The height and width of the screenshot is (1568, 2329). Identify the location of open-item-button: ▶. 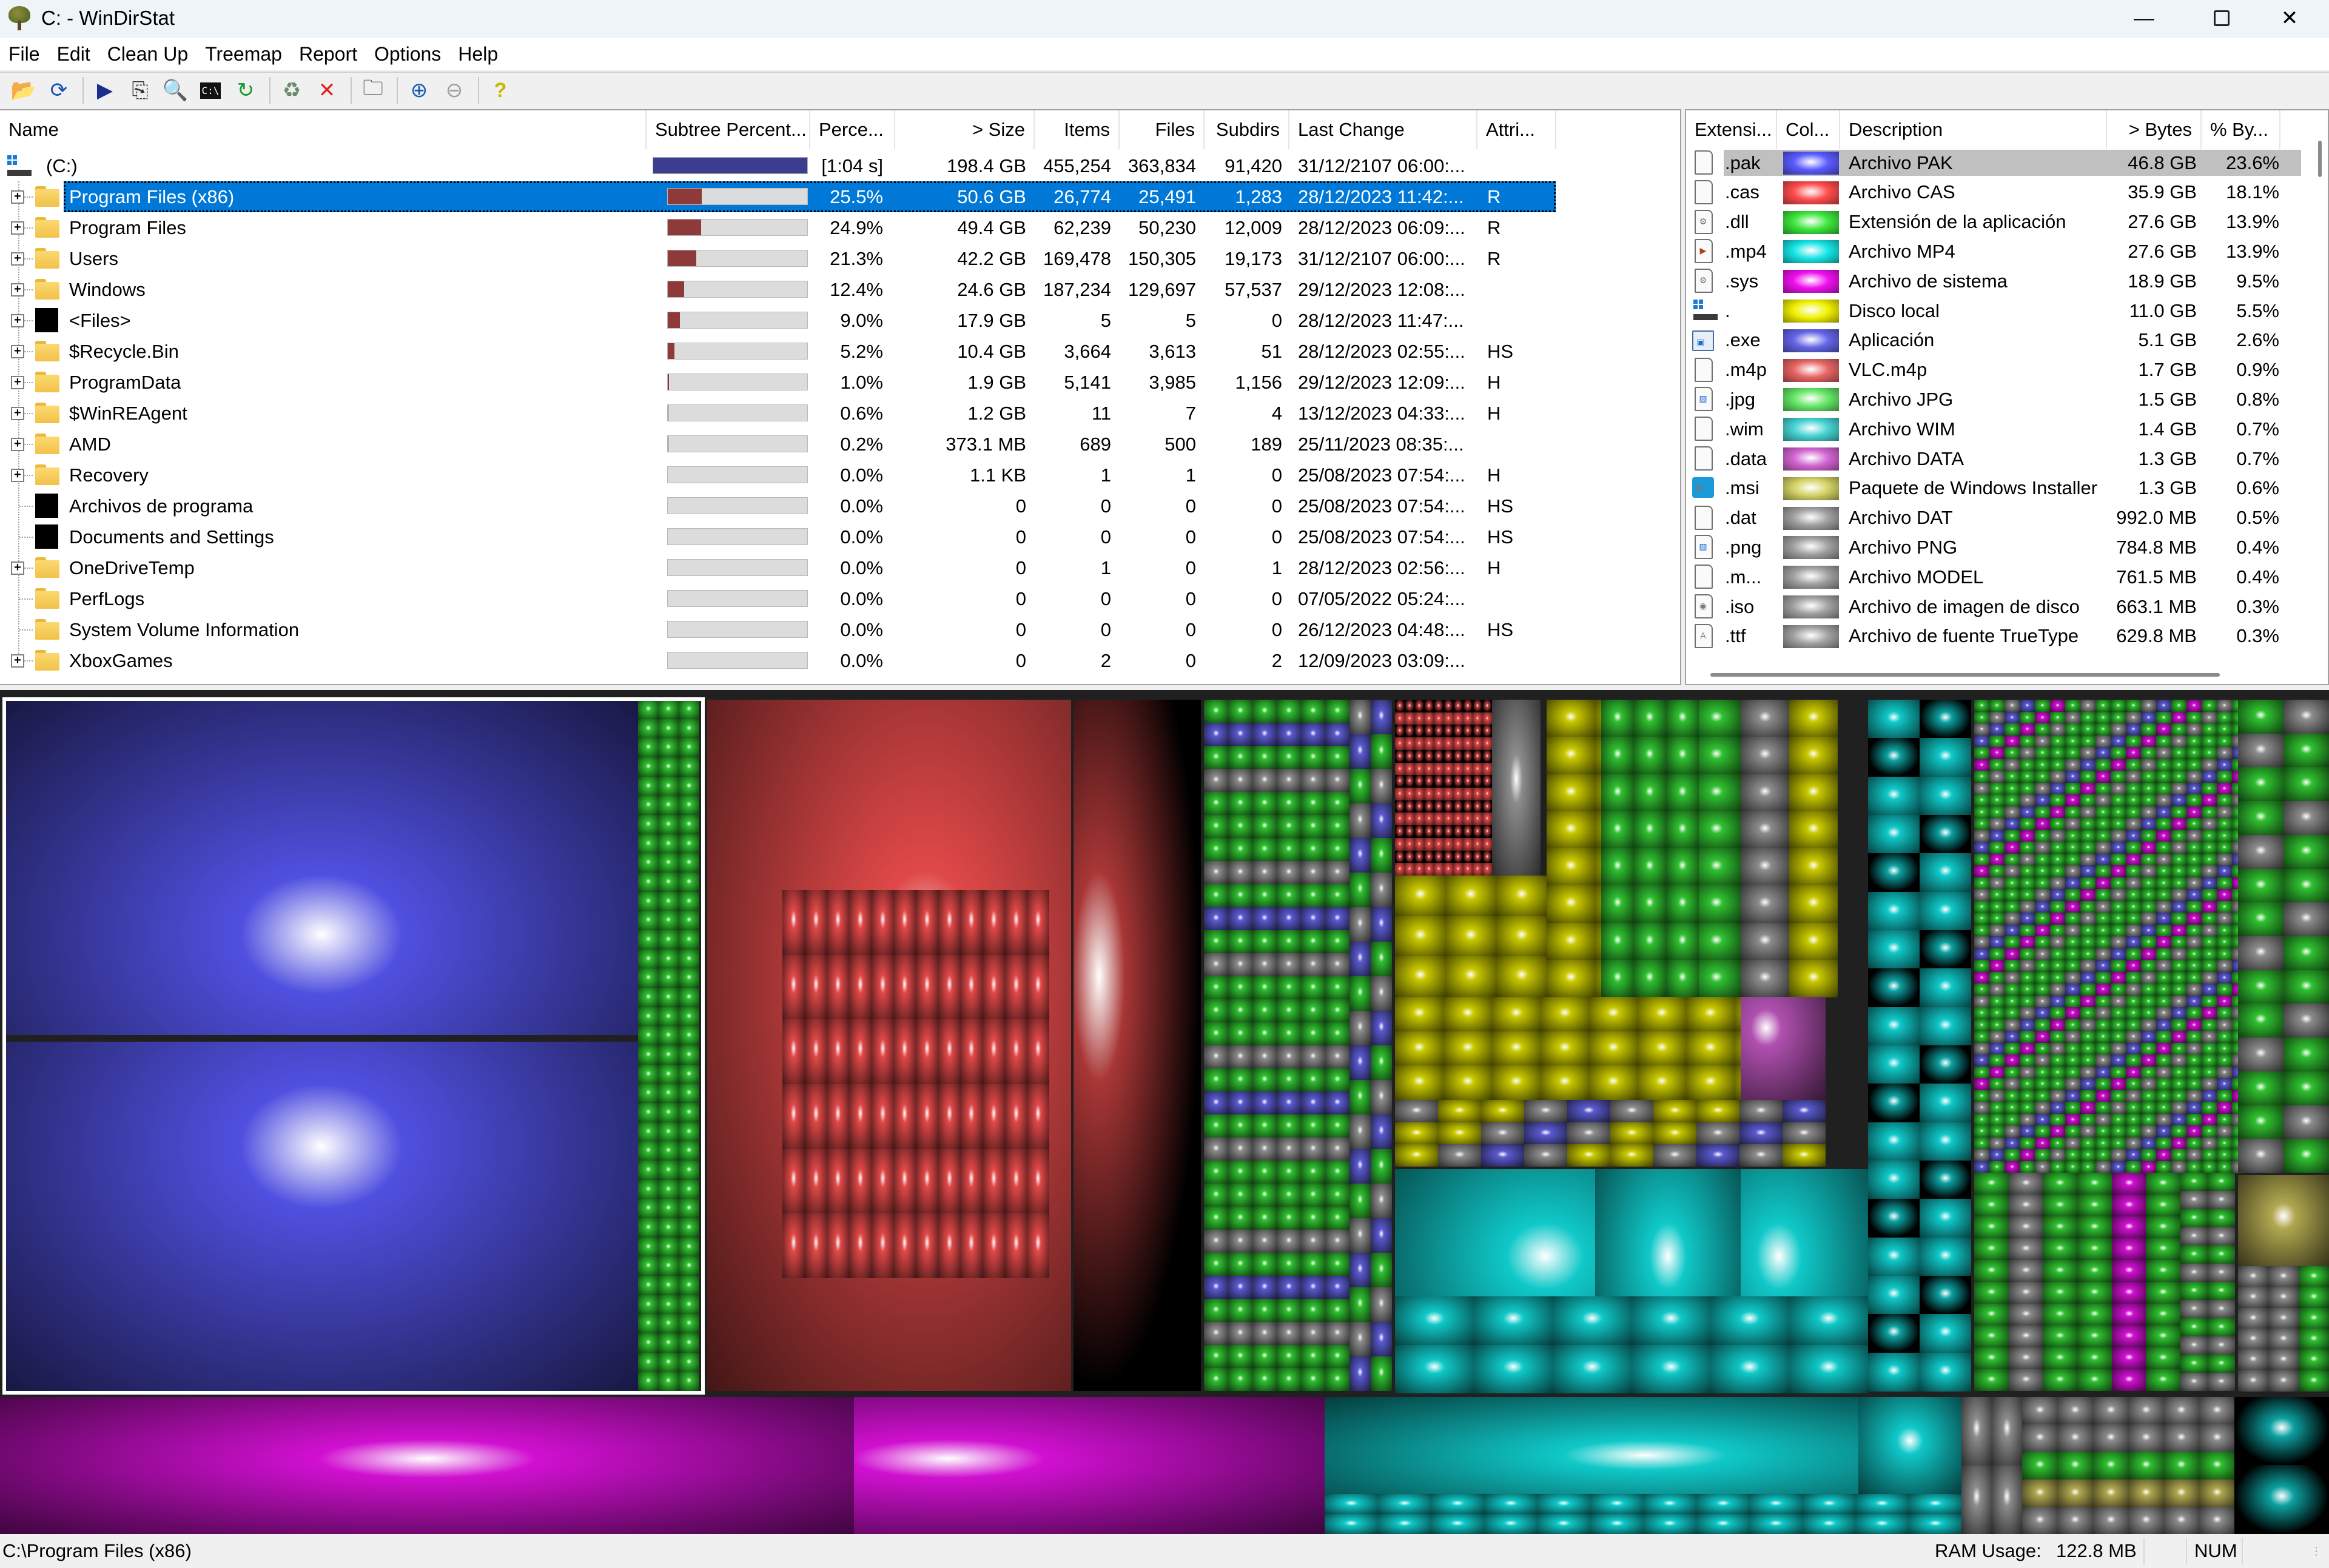
(105, 91).